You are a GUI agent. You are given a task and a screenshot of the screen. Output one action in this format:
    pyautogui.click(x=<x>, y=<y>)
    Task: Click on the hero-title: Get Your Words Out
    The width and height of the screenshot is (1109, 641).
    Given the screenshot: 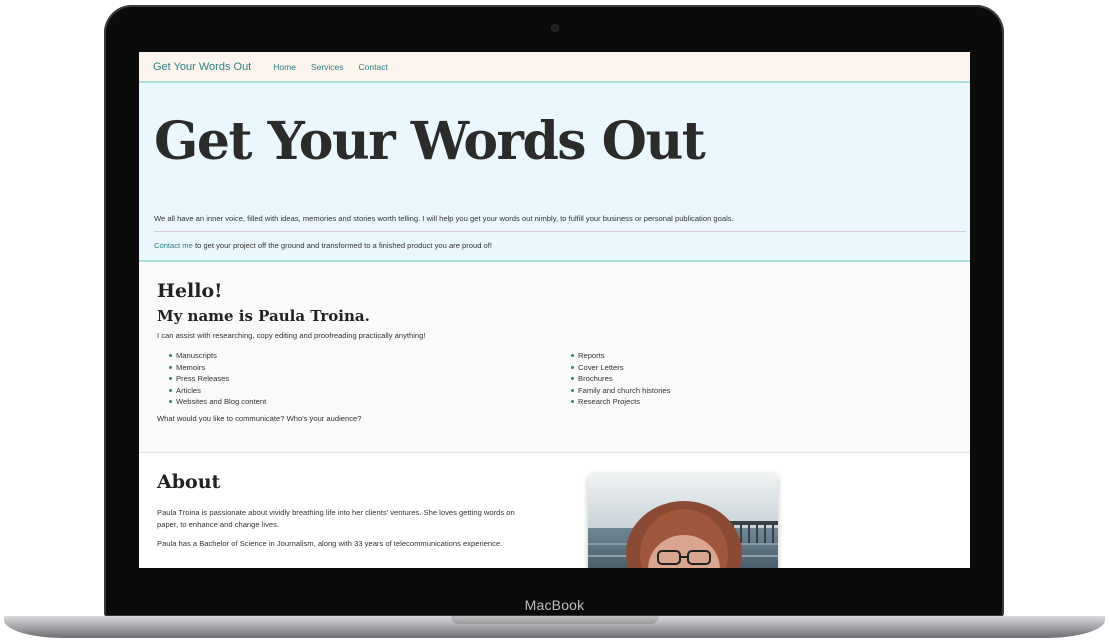 What is the action you would take?
    pyautogui.click(x=430, y=141)
    